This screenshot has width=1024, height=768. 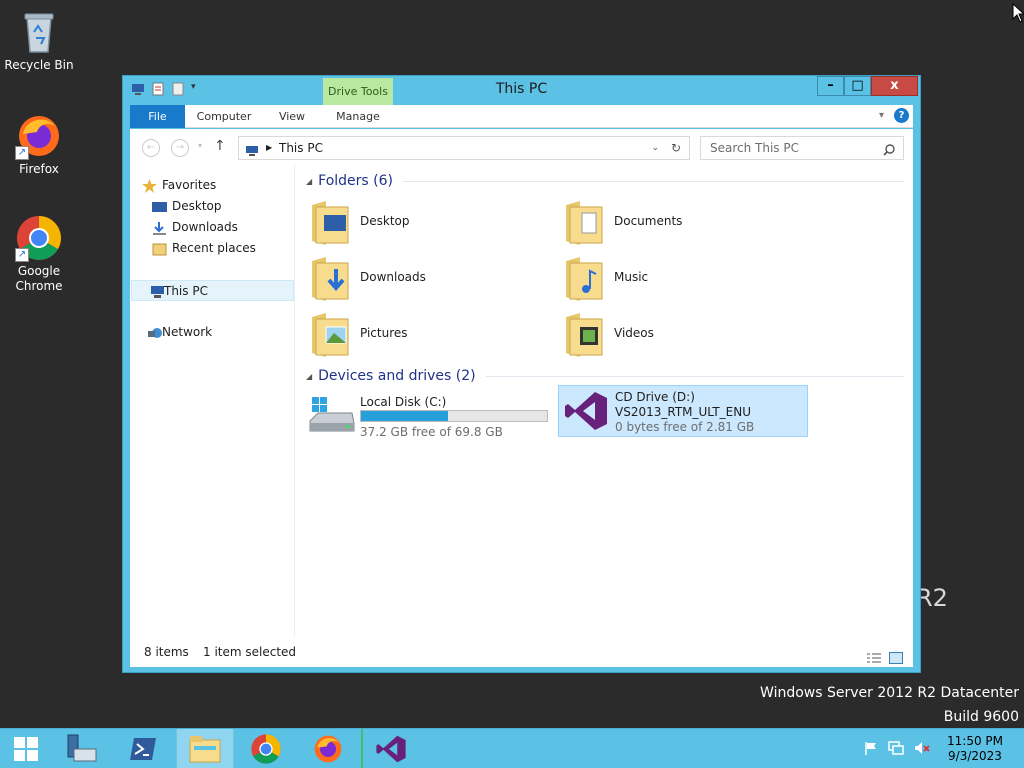 What do you see at coordinates (655, 148) in the screenshot?
I see `address-dropdown-icon: ⌄` at bounding box center [655, 148].